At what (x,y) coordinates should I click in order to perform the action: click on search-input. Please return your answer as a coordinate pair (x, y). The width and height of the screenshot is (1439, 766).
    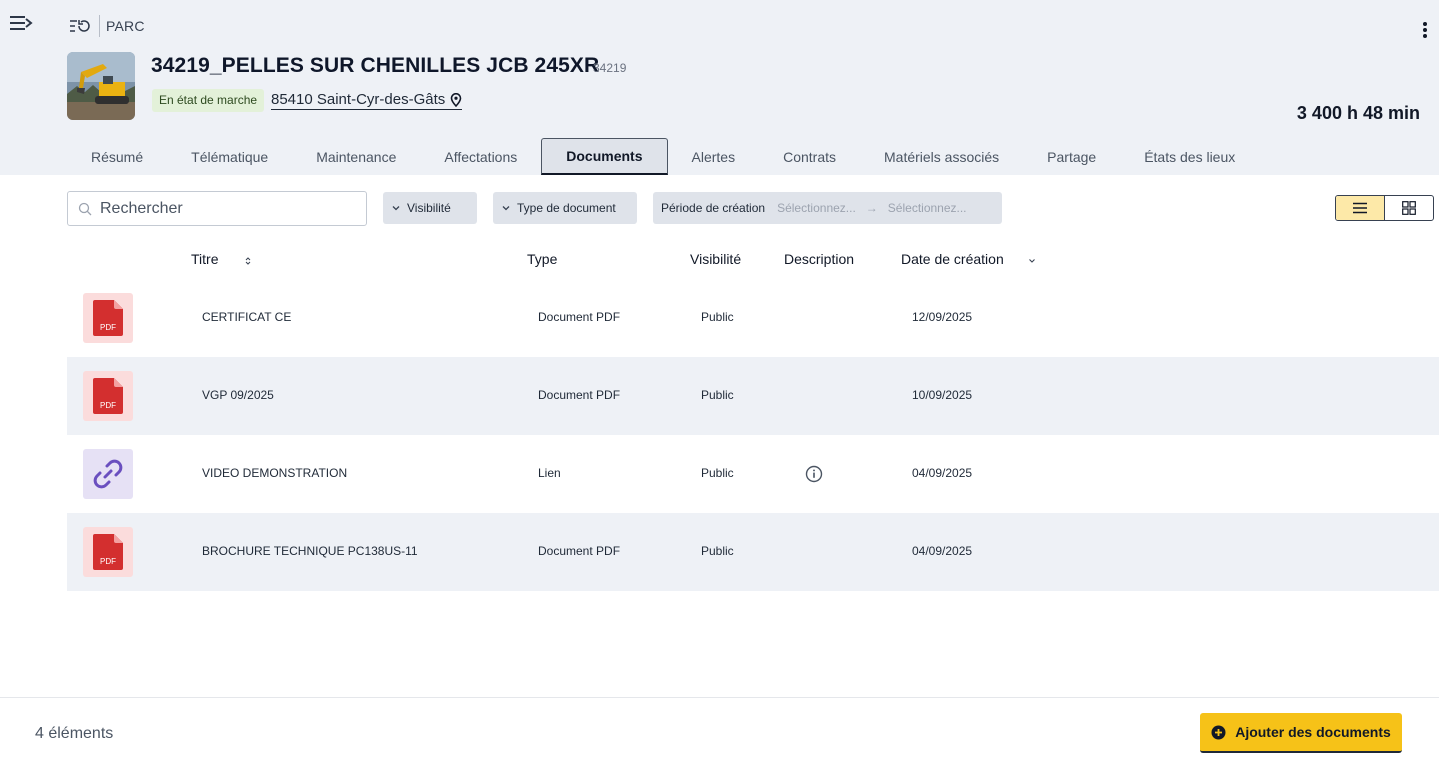
    Looking at the image, I should click on (220, 208).